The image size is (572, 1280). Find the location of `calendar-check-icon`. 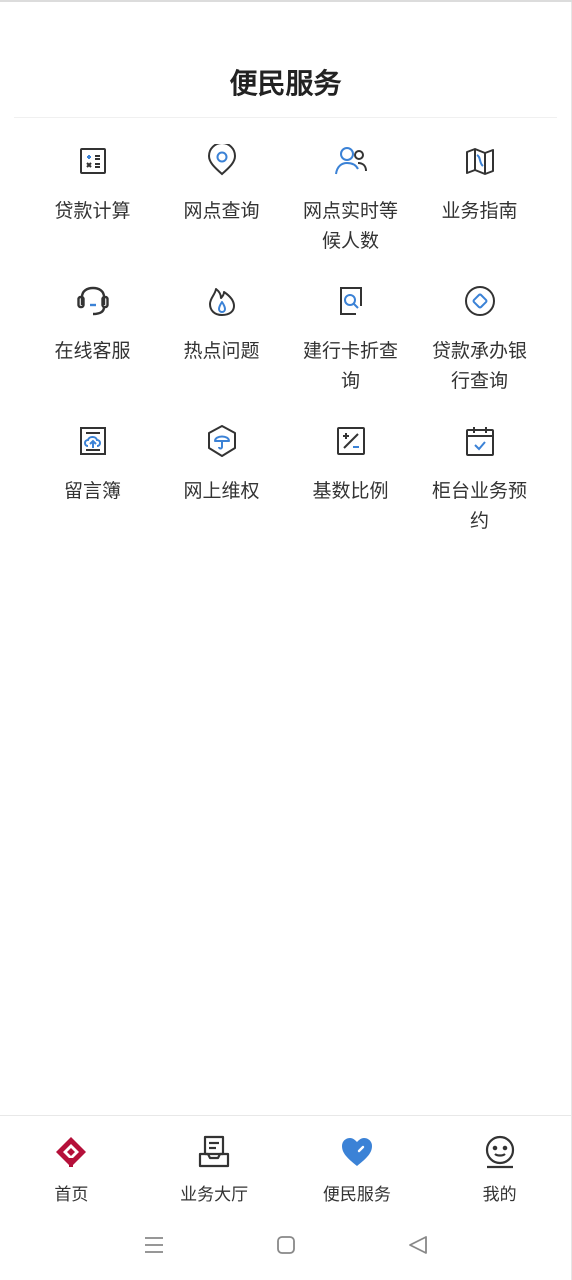

calendar-check-icon is located at coordinates (480, 441).